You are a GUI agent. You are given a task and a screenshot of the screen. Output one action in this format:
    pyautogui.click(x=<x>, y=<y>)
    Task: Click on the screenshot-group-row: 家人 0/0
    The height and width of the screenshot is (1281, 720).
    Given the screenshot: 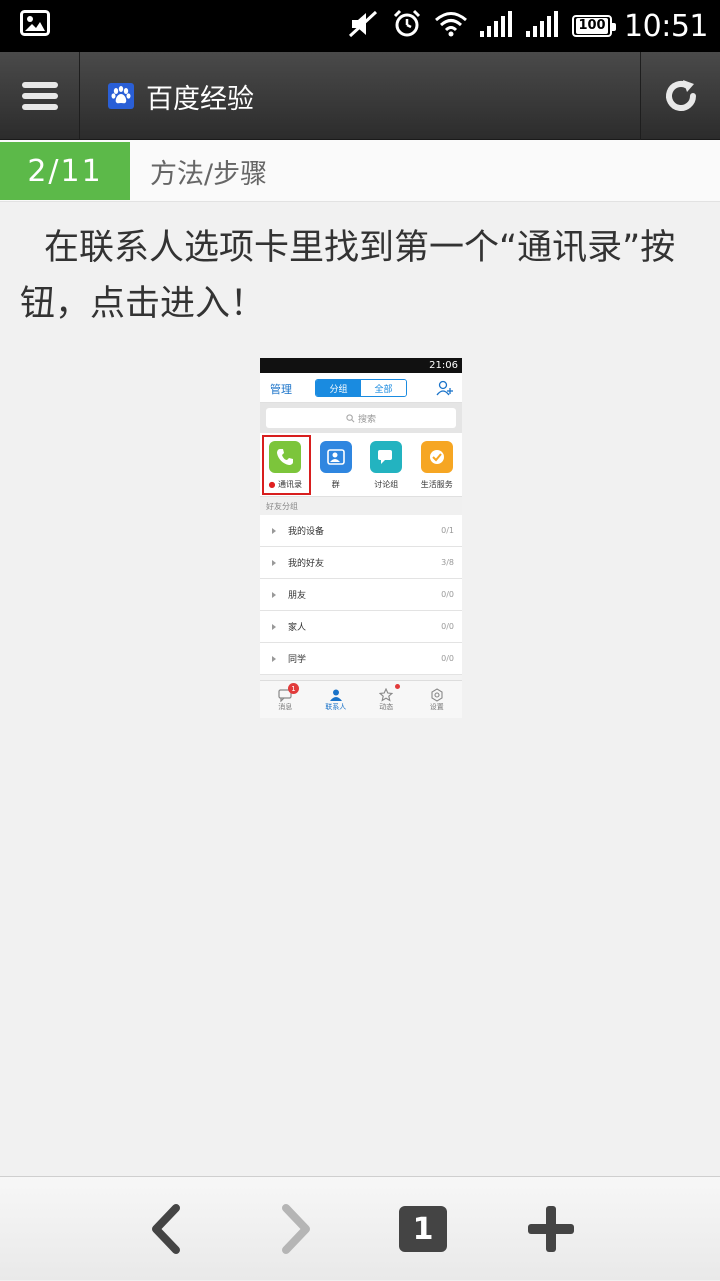 What is the action you would take?
    pyautogui.click(x=361, y=627)
    